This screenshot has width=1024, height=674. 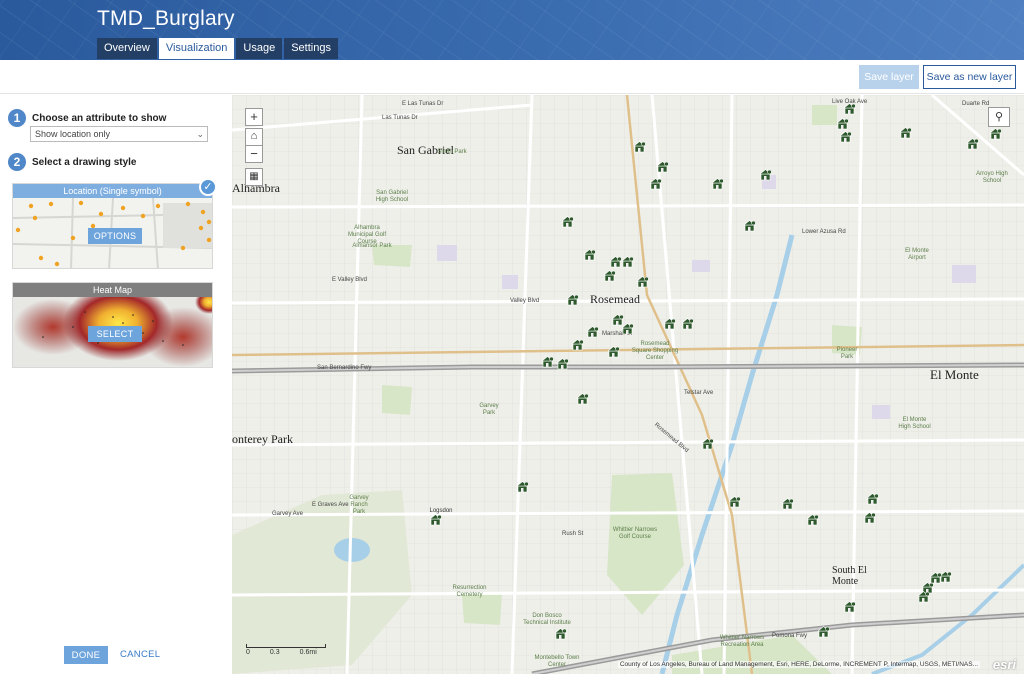 I want to click on scale-label: 0, so click(x=248, y=652).